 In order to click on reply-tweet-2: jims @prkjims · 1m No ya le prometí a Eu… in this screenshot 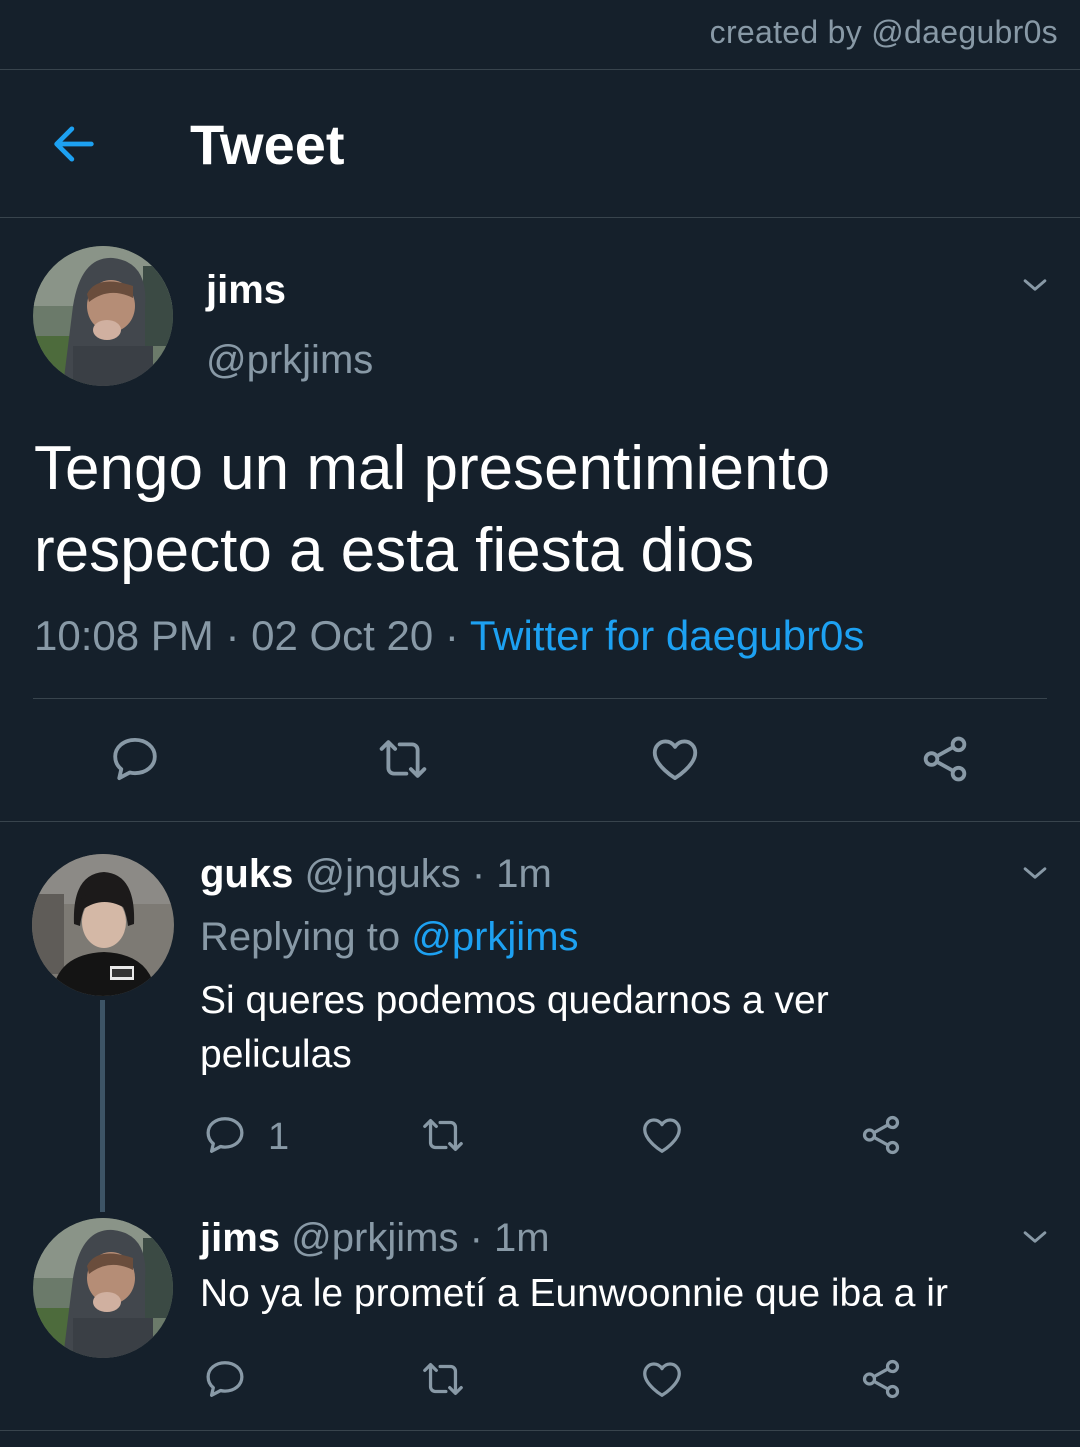, I will do `click(574, 1268)`.